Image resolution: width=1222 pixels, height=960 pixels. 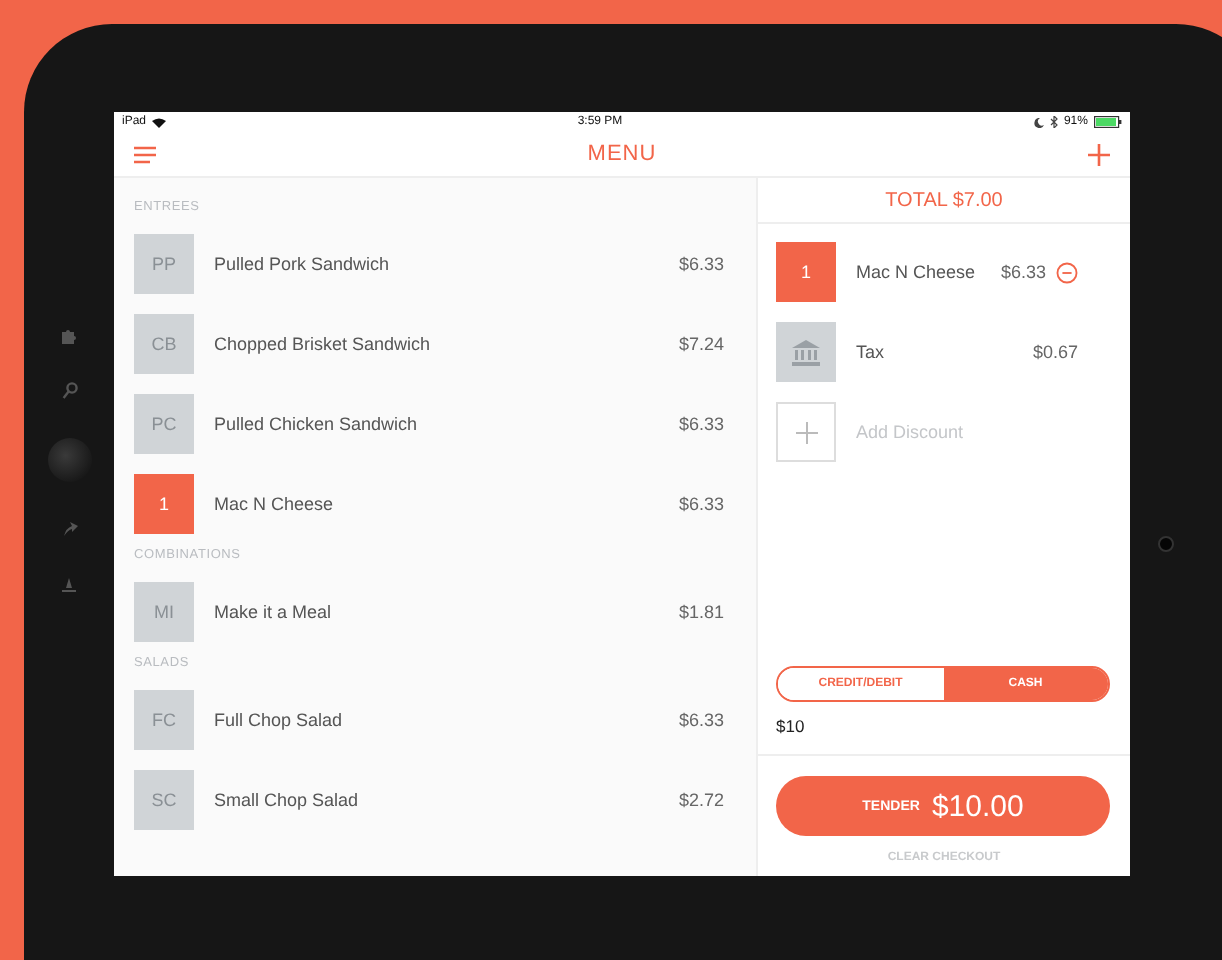 I want to click on item-name: Make it a Meal, so click(x=274, y=612).